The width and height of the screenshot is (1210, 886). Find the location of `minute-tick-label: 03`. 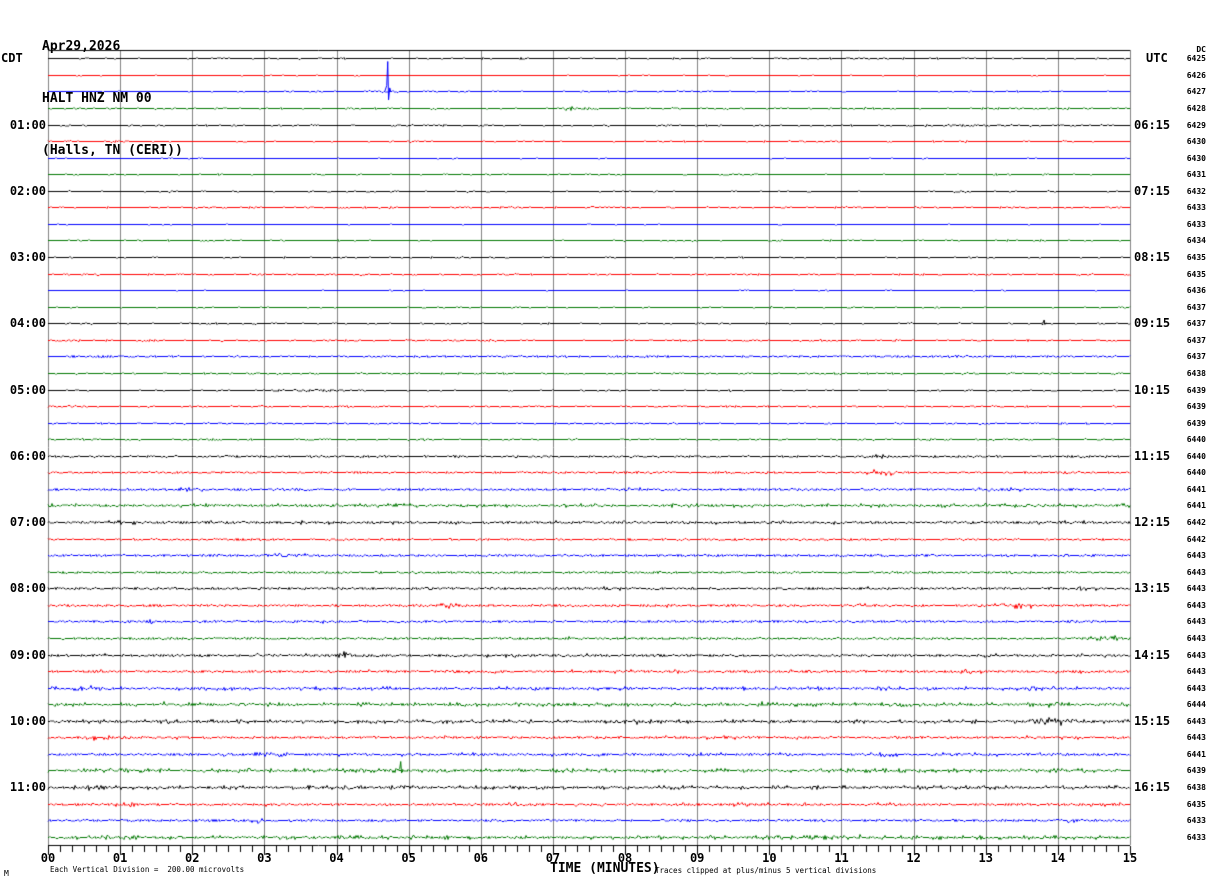

minute-tick-label: 03 is located at coordinates (264, 858).